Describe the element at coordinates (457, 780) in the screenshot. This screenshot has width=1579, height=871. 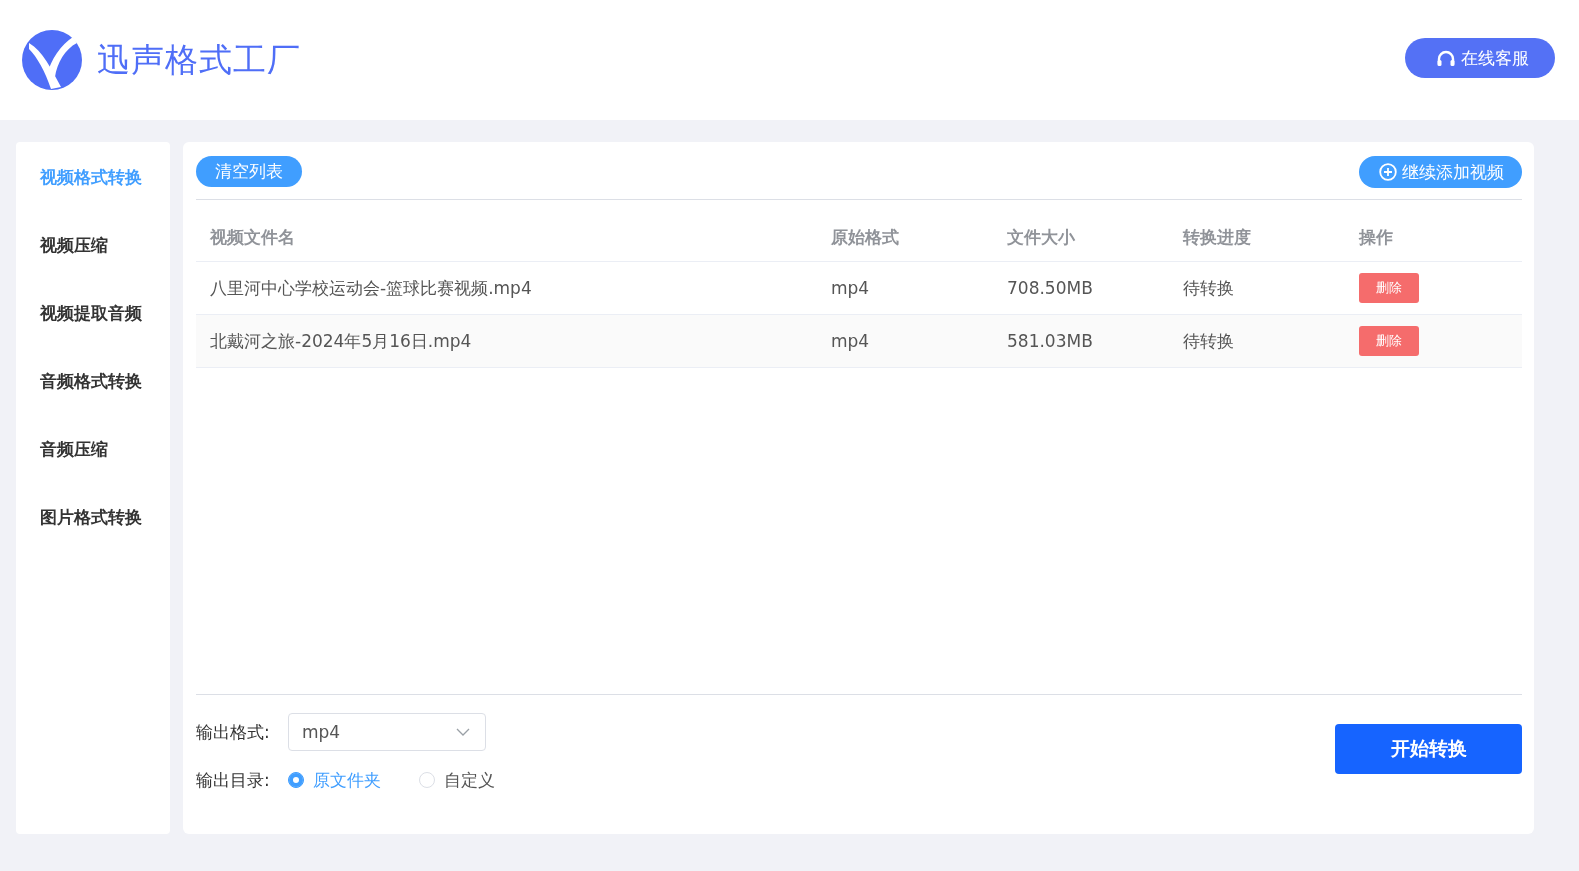
I see `directory-radio-option: 自定义` at that location.